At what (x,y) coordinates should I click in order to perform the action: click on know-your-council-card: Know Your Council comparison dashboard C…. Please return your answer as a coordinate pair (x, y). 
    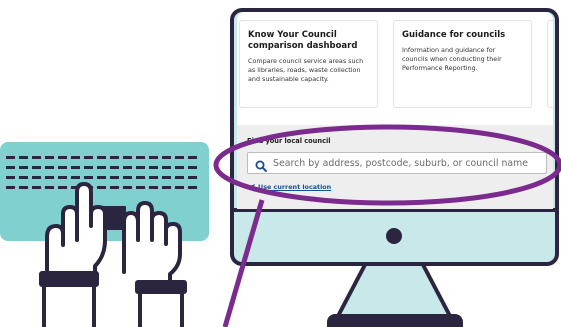
    Looking at the image, I should click on (308, 64).